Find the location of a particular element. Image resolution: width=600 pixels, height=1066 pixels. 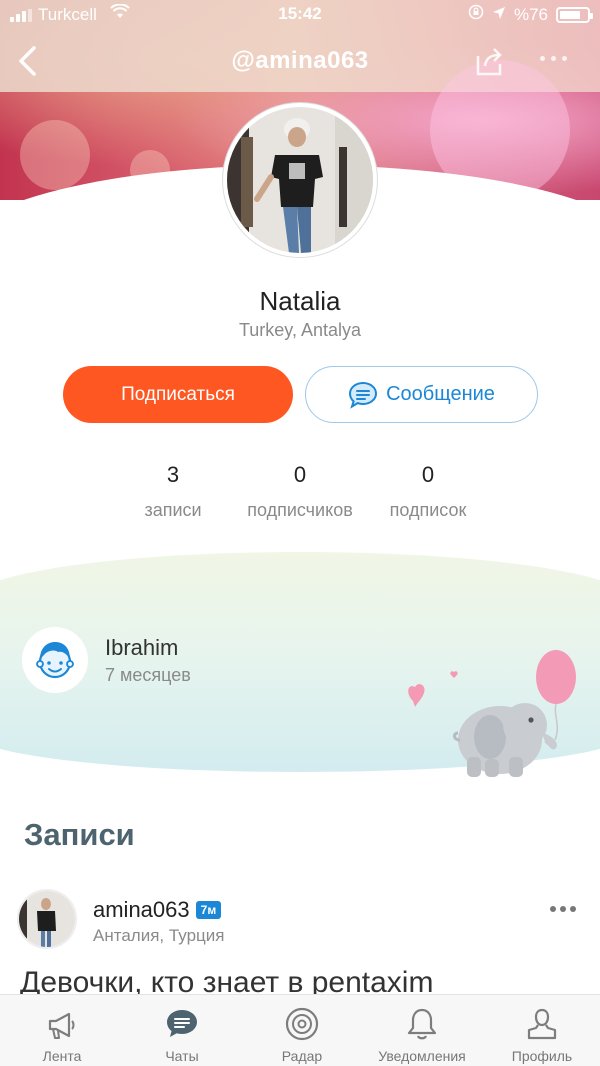

tab-profile: Профиль is located at coordinates (541, 1030).